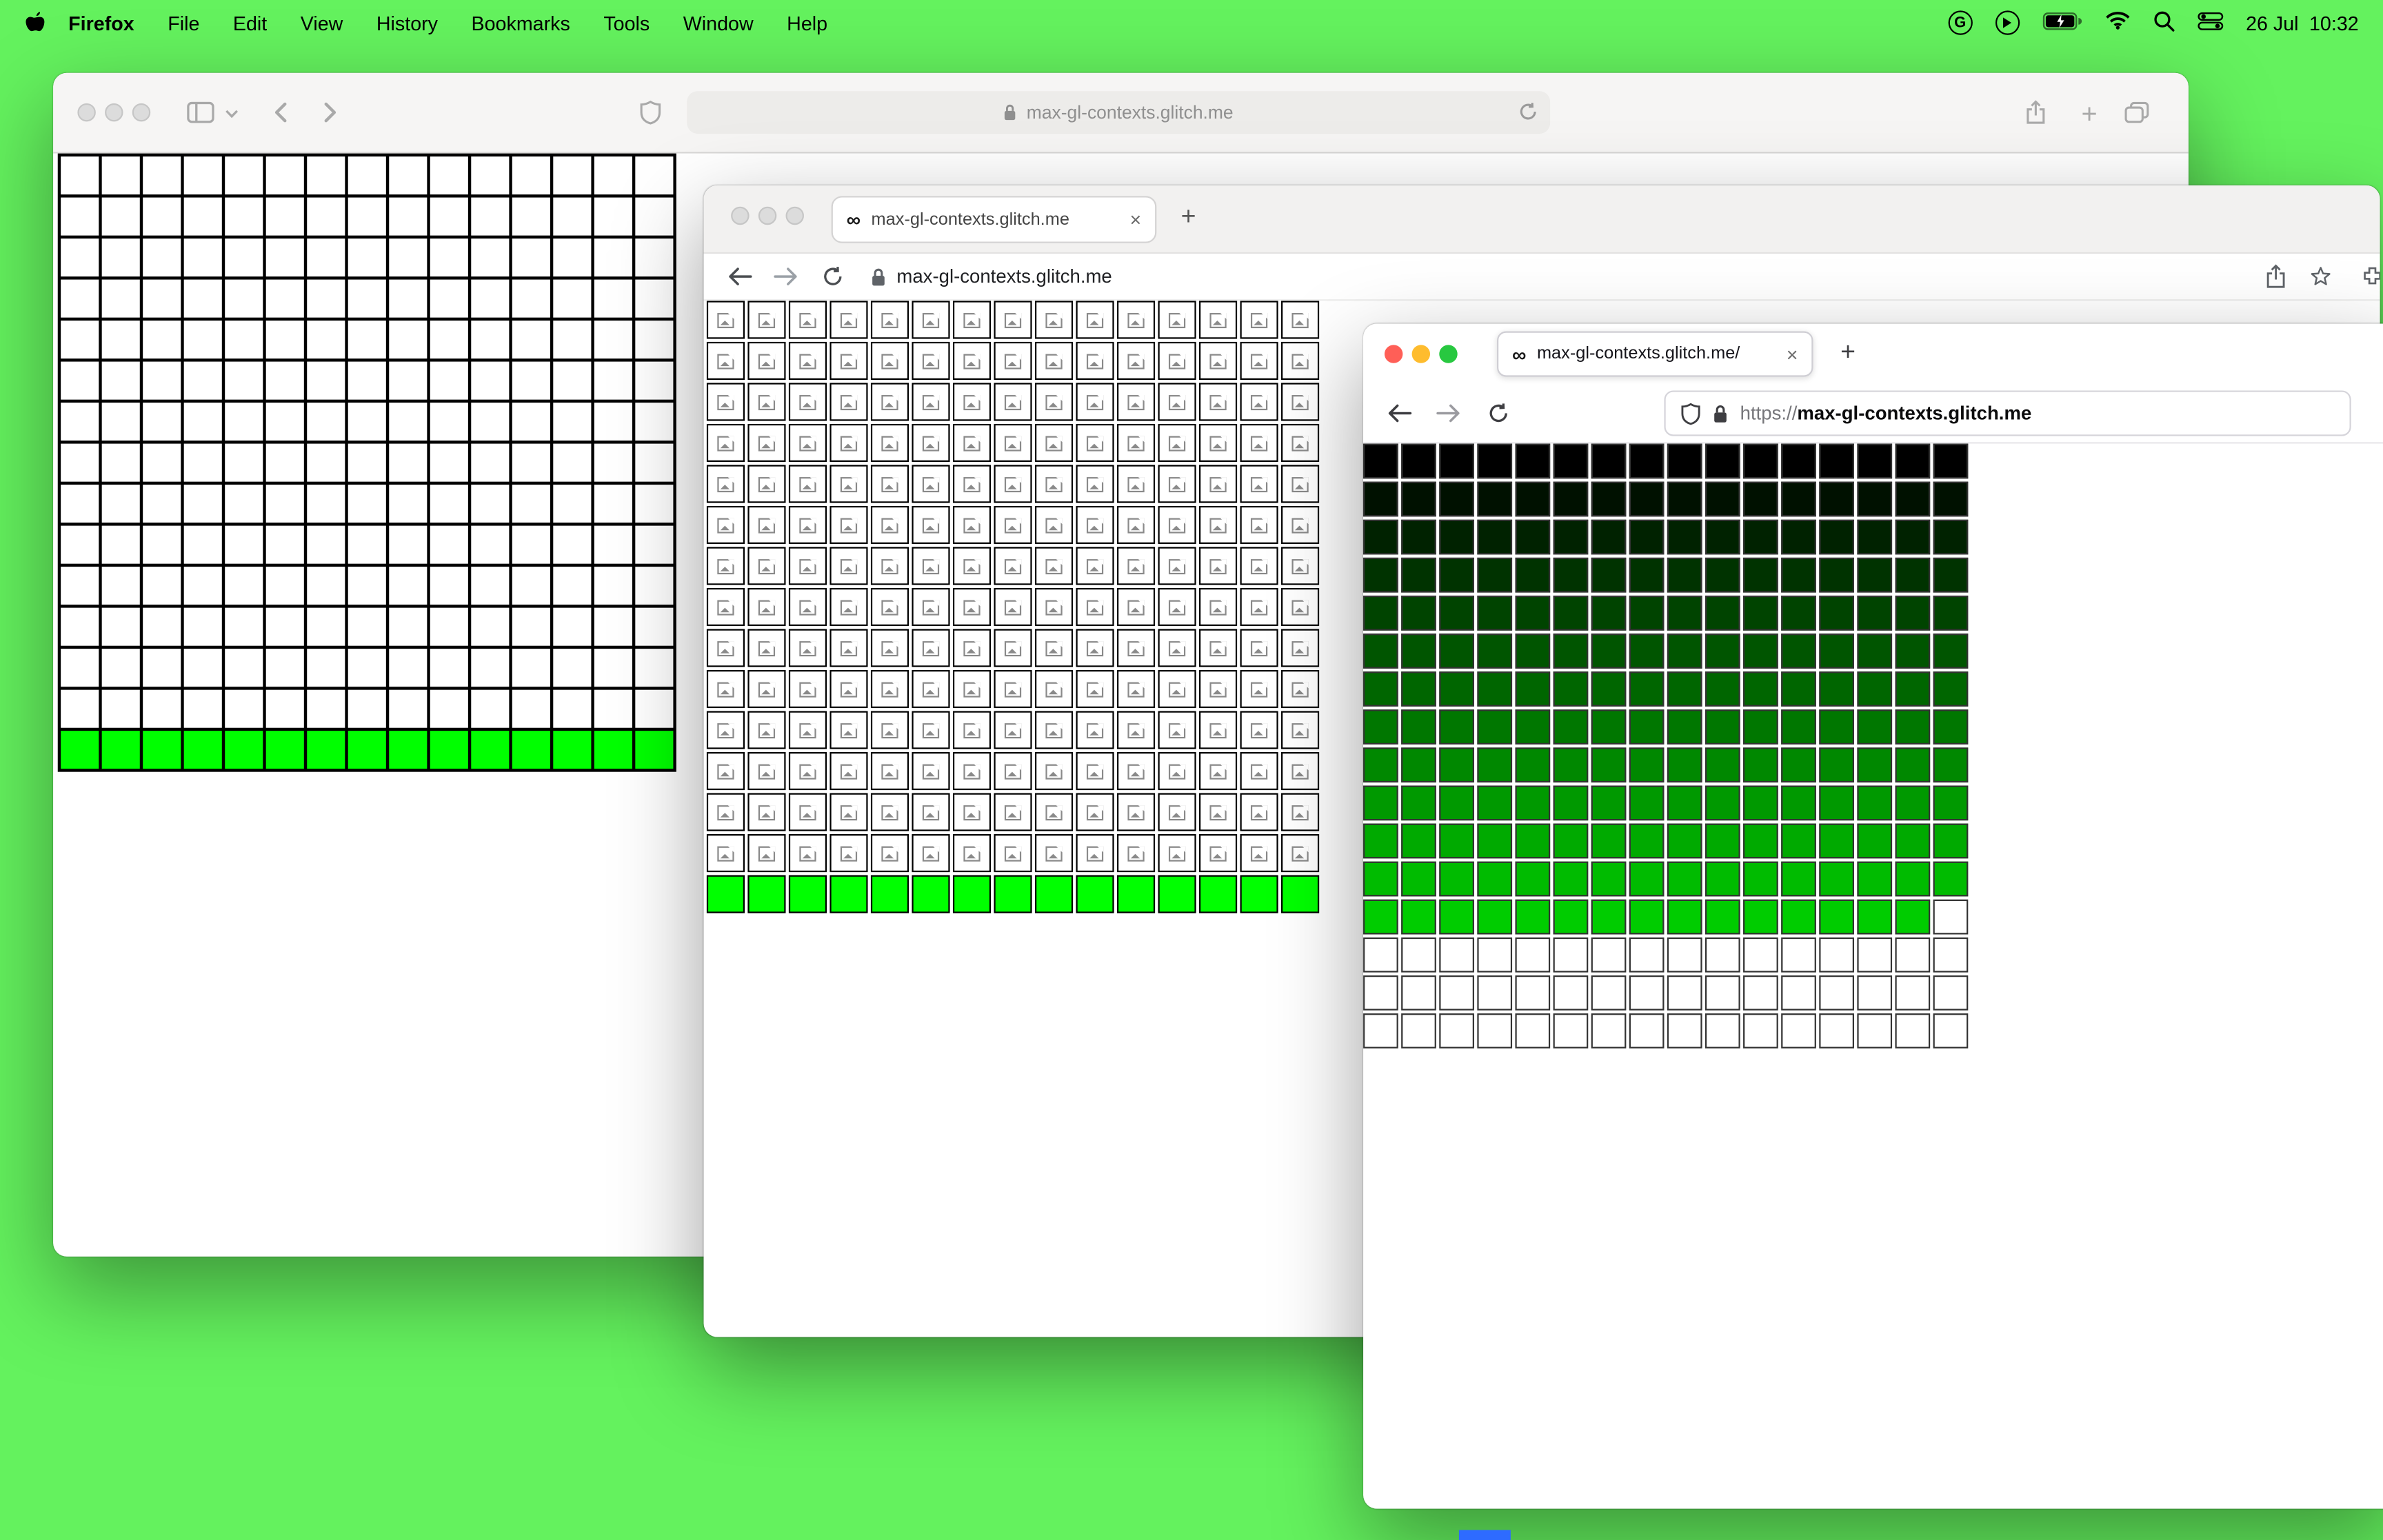 The height and width of the screenshot is (1540, 2383). What do you see at coordinates (2371, 277) in the screenshot?
I see `extensions-button` at bounding box center [2371, 277].